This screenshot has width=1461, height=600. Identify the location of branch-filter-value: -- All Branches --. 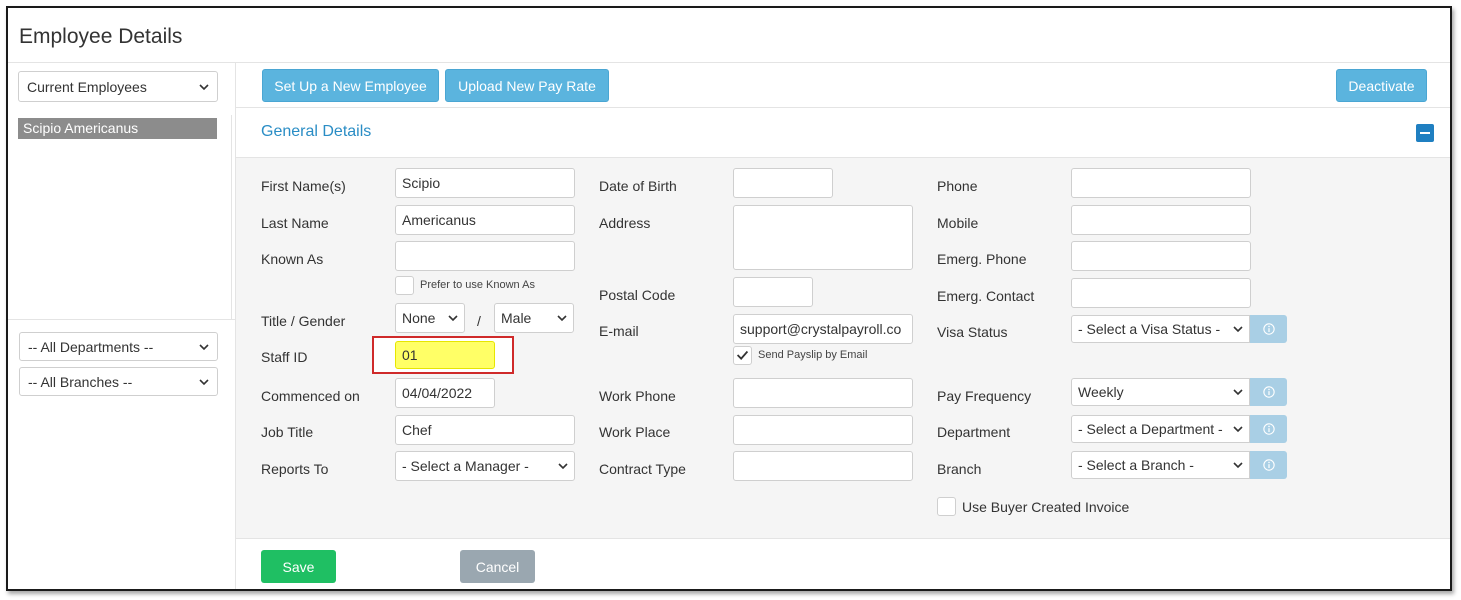
(80, 381).